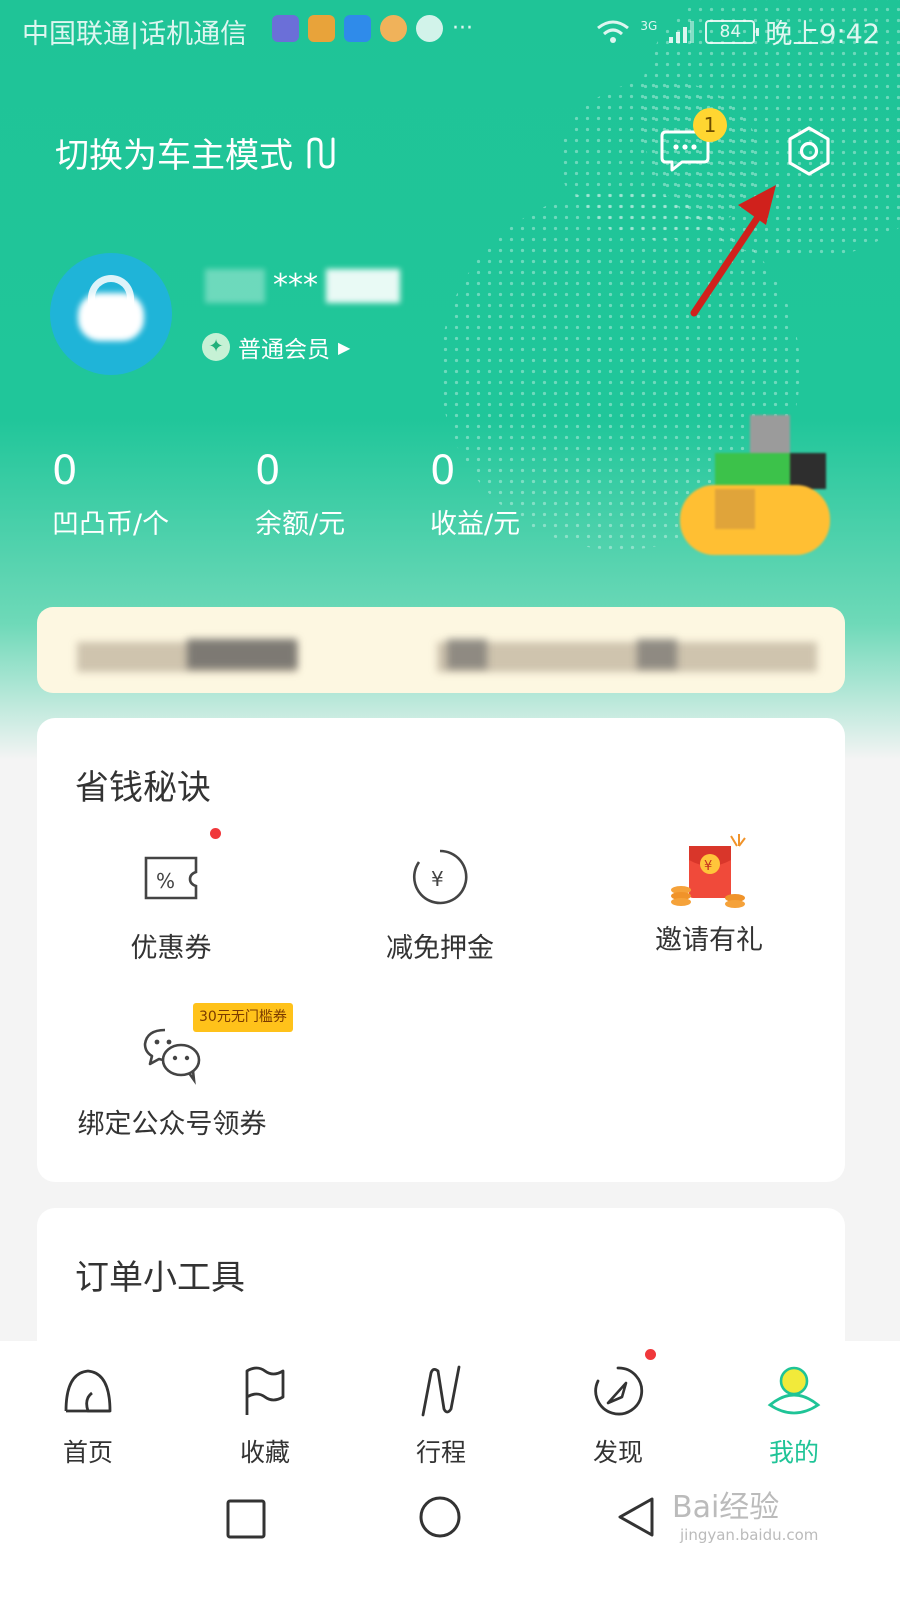 This screenshot has height=1600, width=900. I want to click on member-level-link: ✦ 普通会员 ▶, so click(276, 347).